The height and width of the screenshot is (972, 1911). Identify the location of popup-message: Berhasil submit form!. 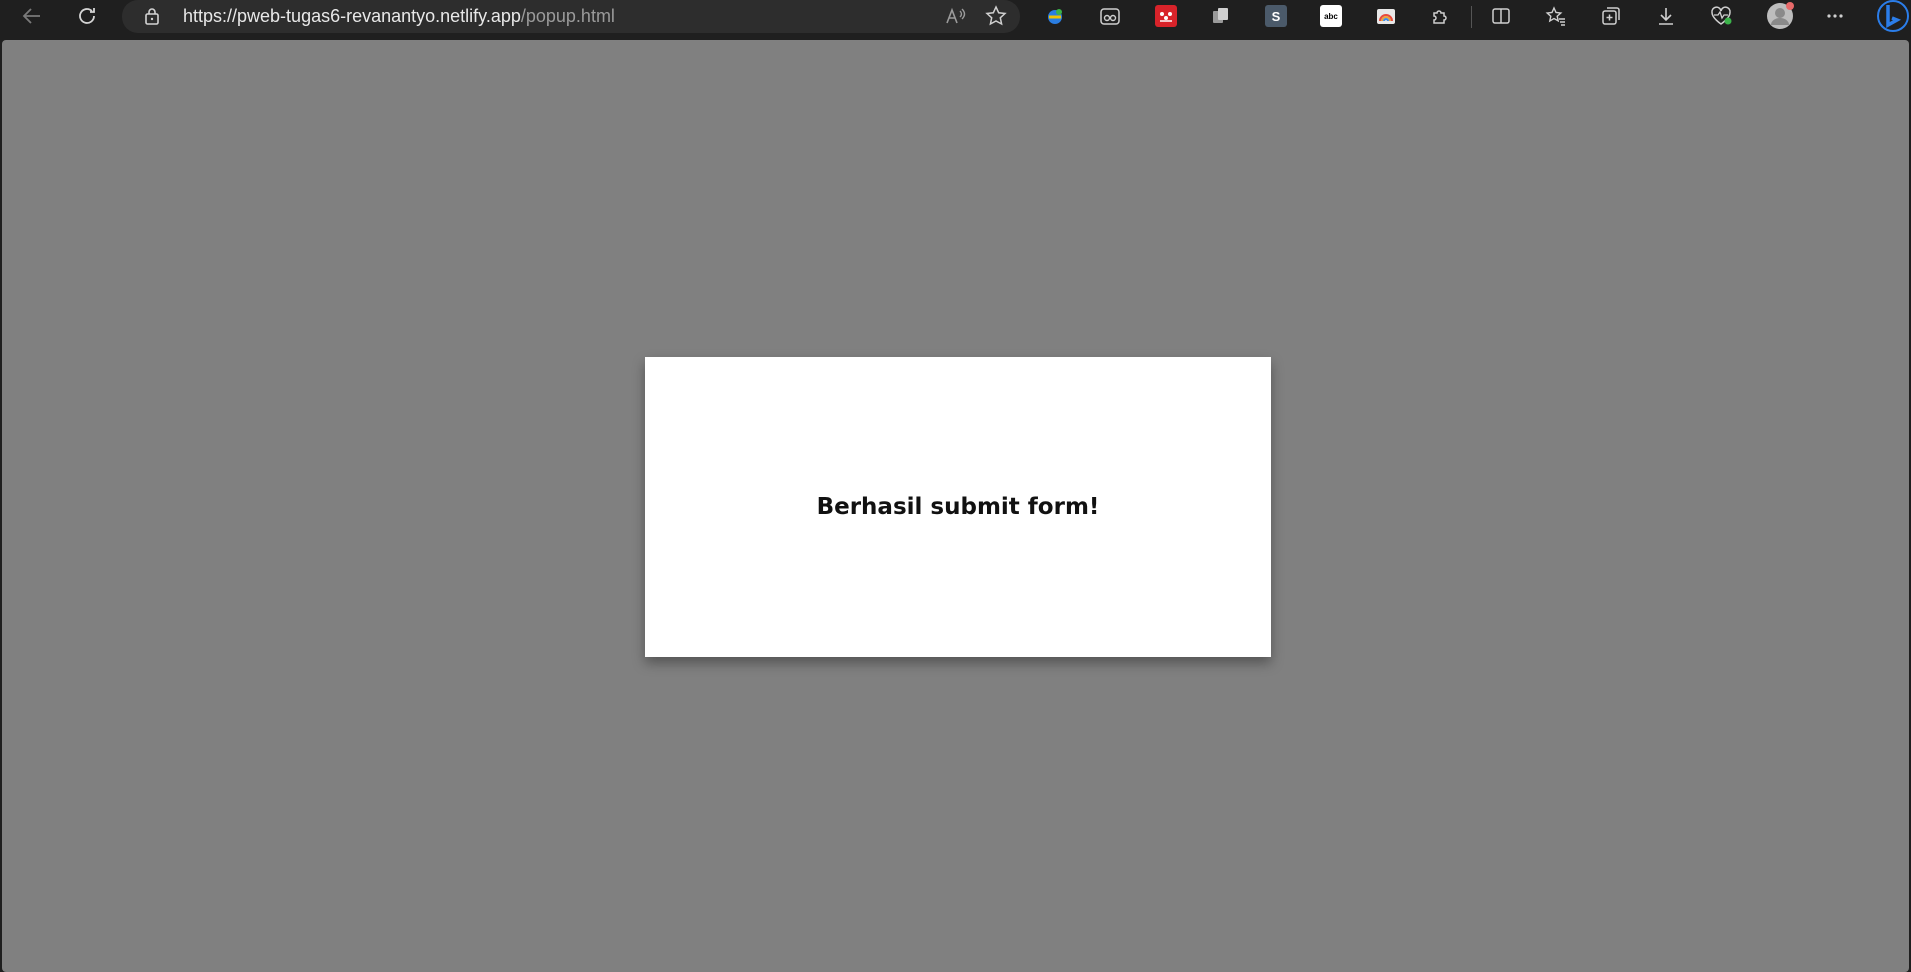
(958, 507).